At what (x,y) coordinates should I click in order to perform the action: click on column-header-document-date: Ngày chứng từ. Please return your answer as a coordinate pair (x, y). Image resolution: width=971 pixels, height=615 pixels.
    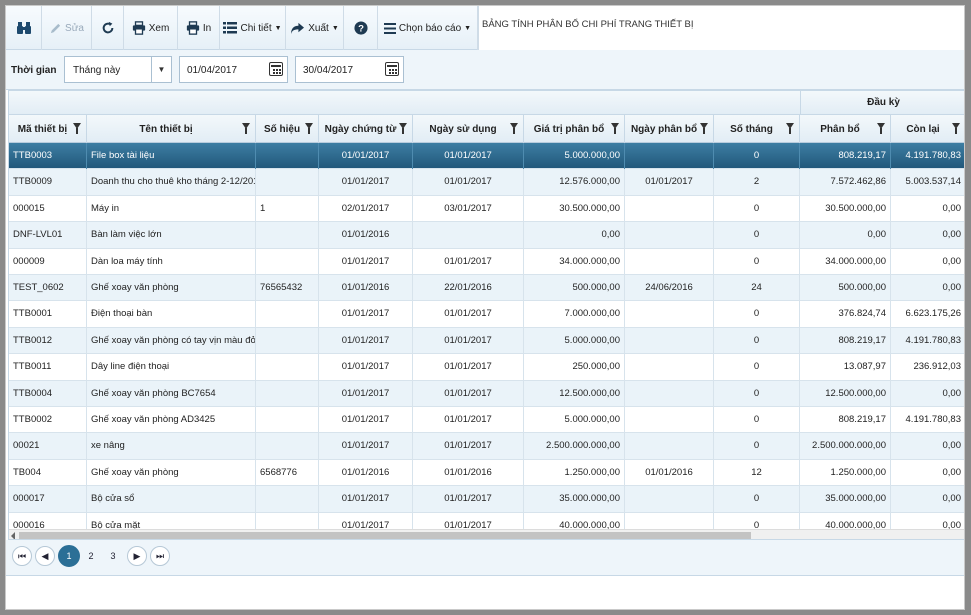
    Looking at the image, I should click on (366, 129).